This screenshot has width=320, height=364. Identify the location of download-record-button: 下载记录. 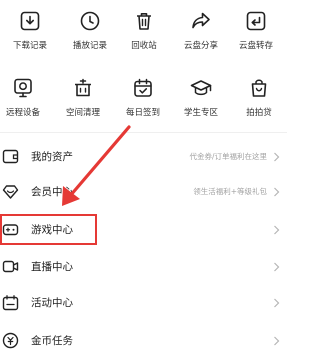
(30, 32).